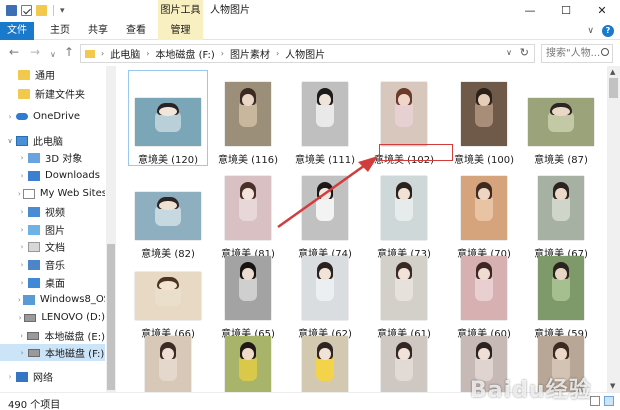 This screenshot has width=620, height=410. Describe the element at coordinates (609, 401) in the screenshot. I see `large-icons-view-icon` at that location.